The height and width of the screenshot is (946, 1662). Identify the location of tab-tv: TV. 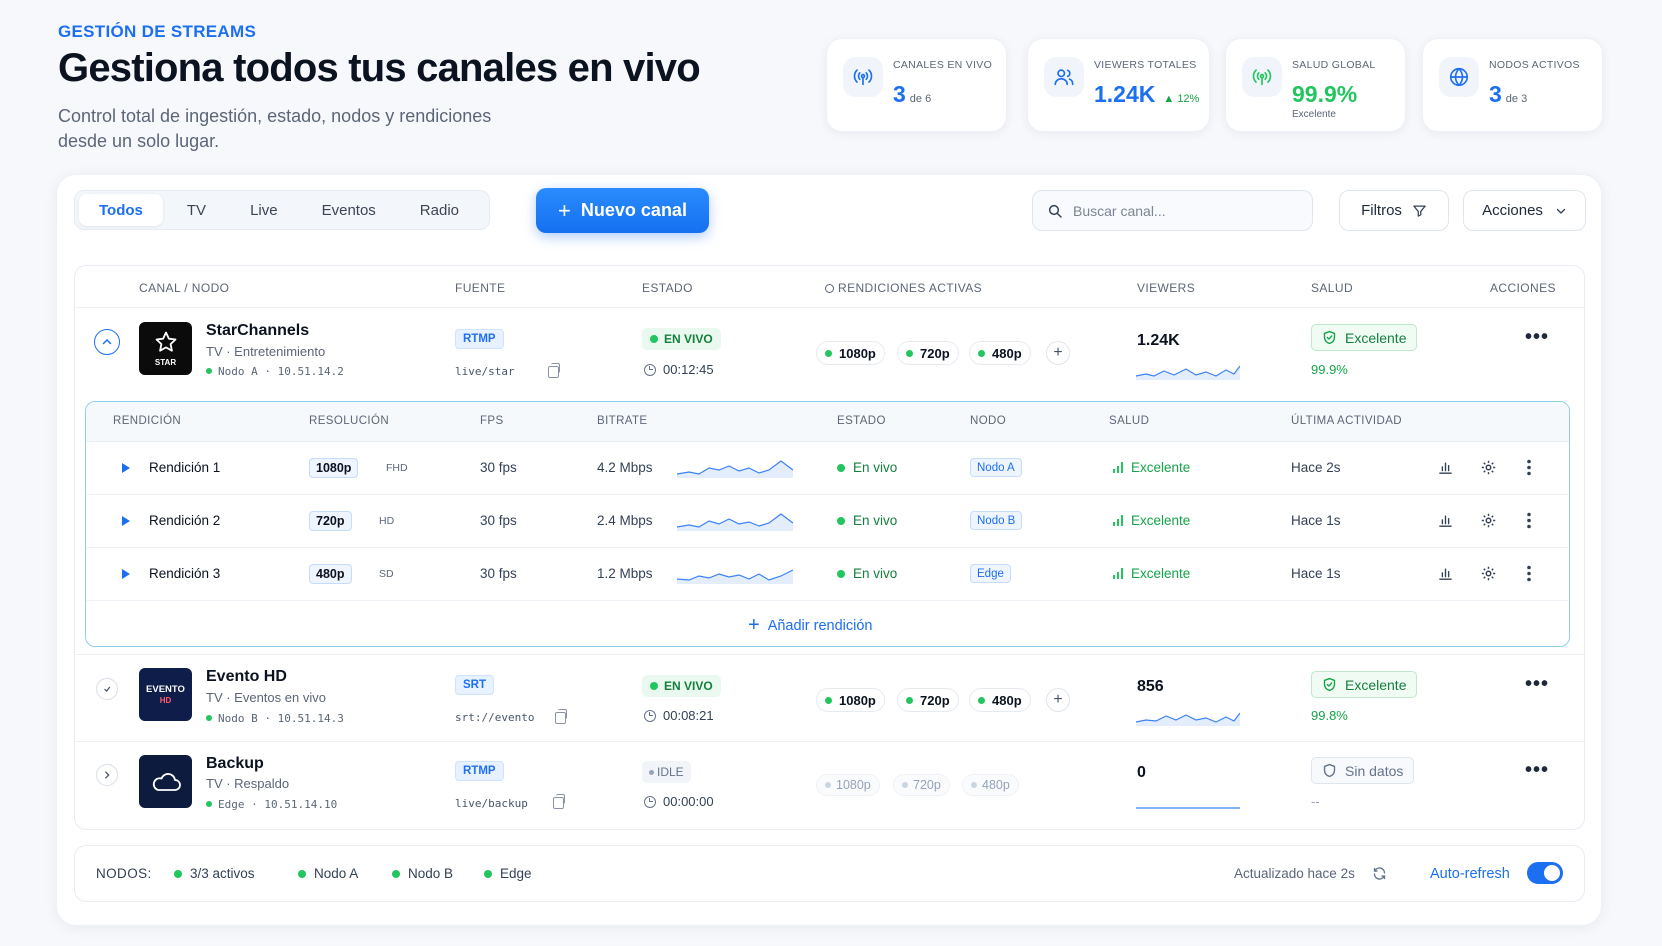
(196, 210).